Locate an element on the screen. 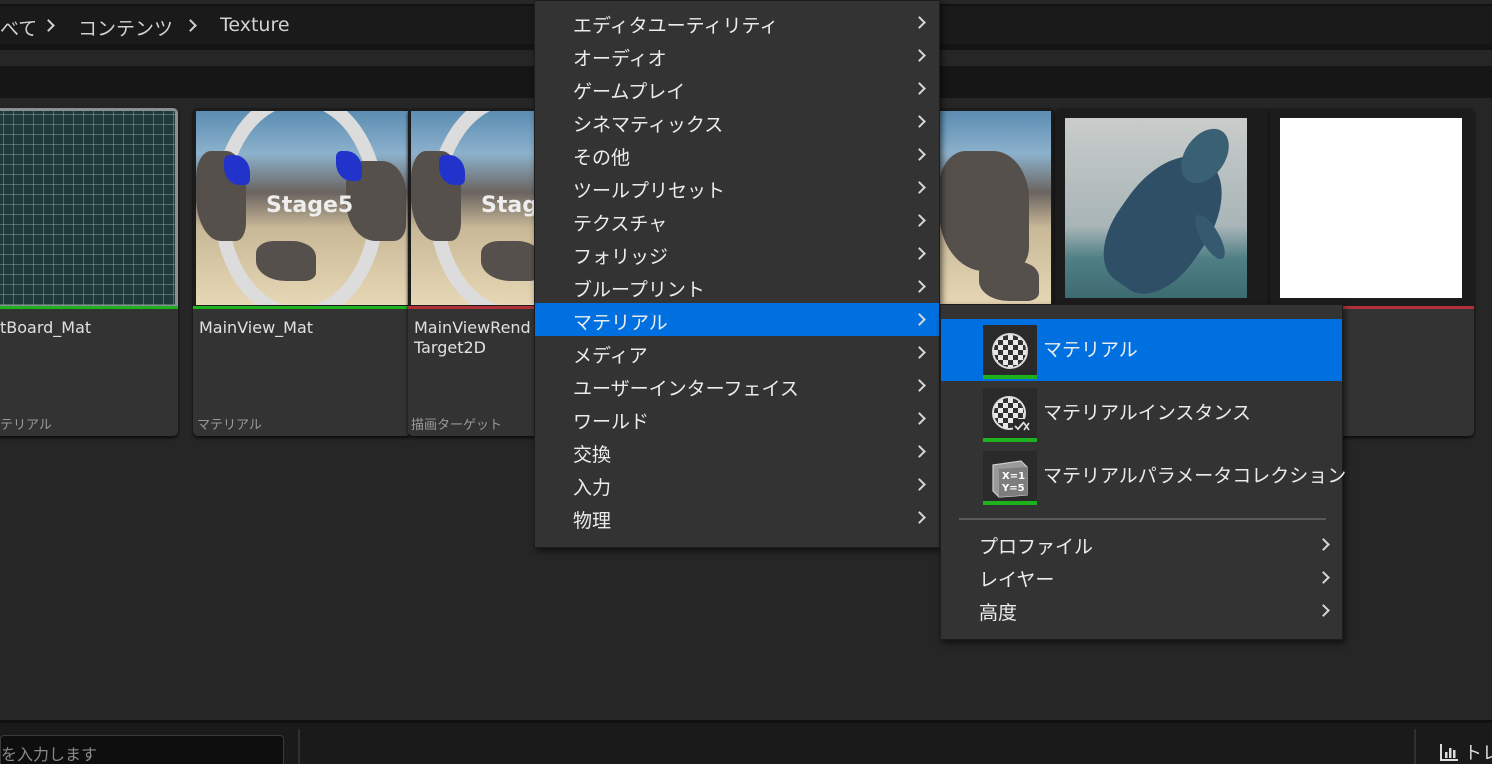  menu-item-label: 高度 is located at coordinates (998, 613).